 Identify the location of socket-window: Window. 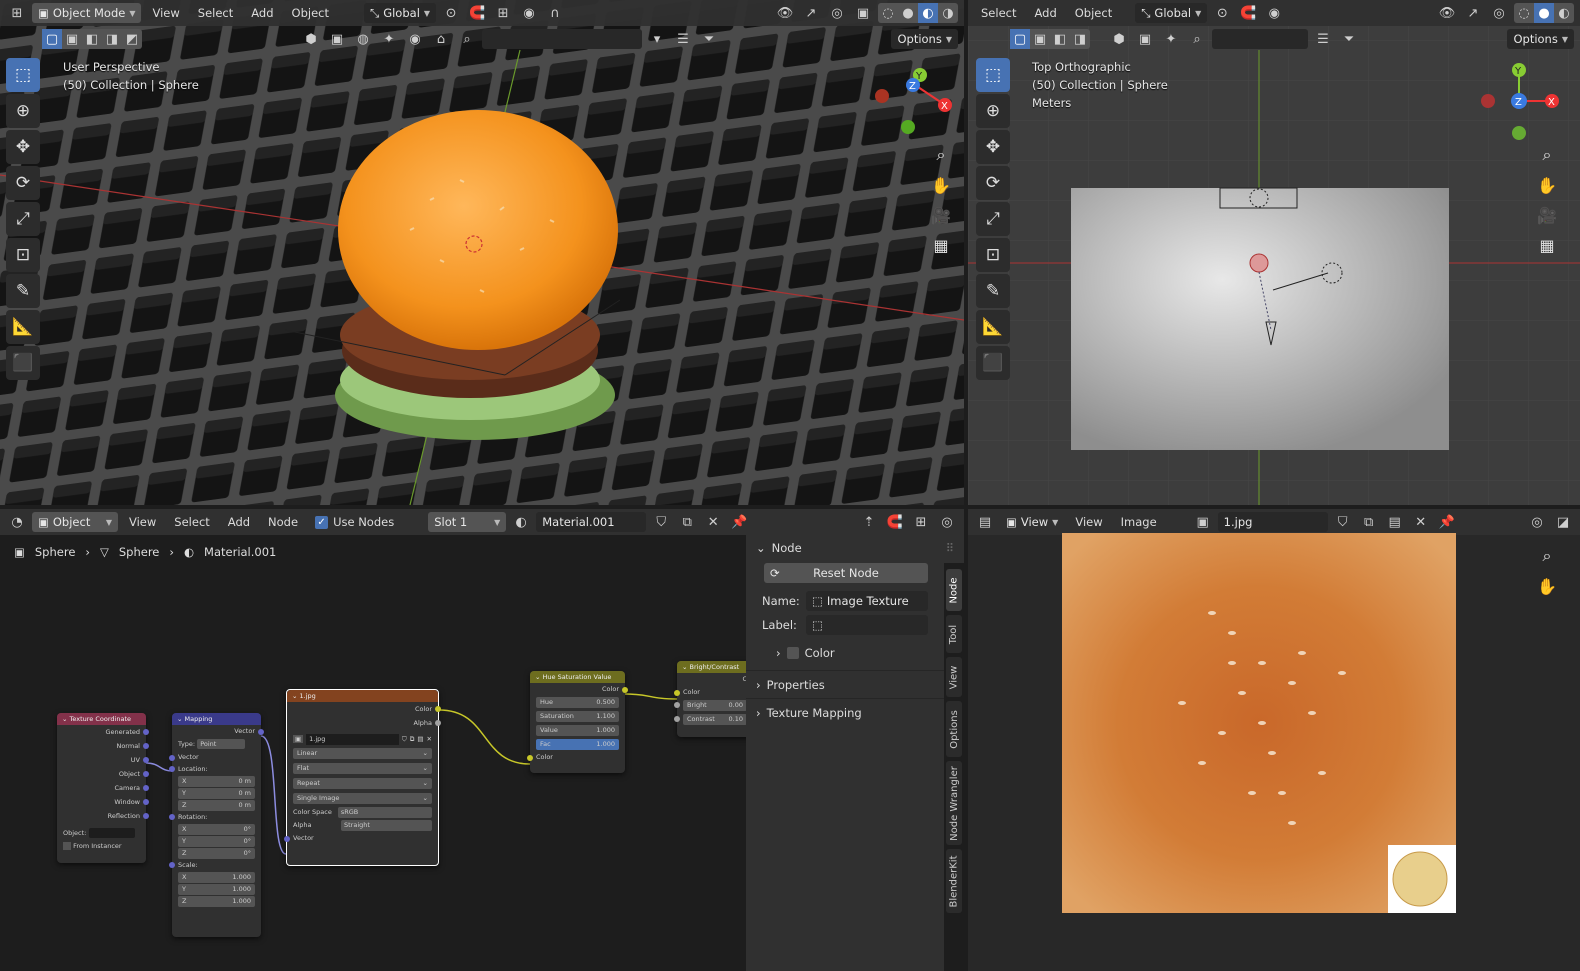
(103, 802).